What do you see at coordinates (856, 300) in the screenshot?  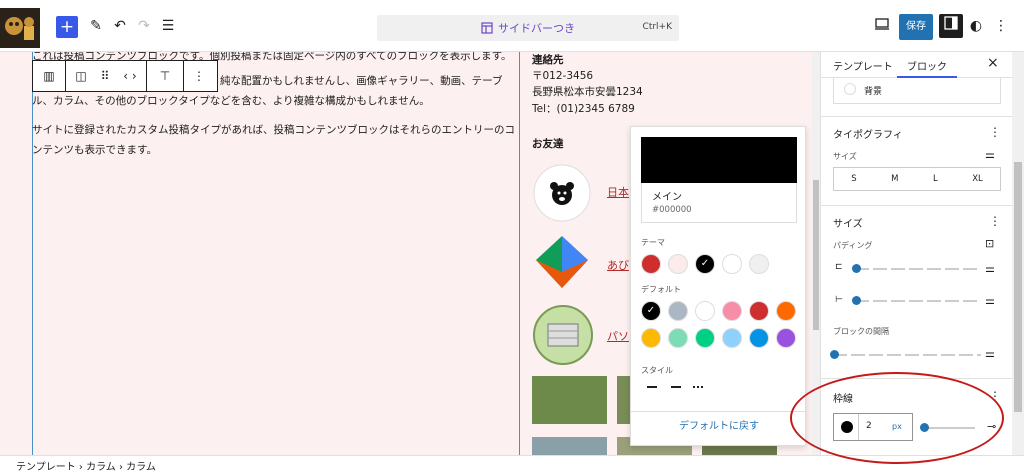 I see `horizontal-padding-knob` at bounding box center [856, 300].